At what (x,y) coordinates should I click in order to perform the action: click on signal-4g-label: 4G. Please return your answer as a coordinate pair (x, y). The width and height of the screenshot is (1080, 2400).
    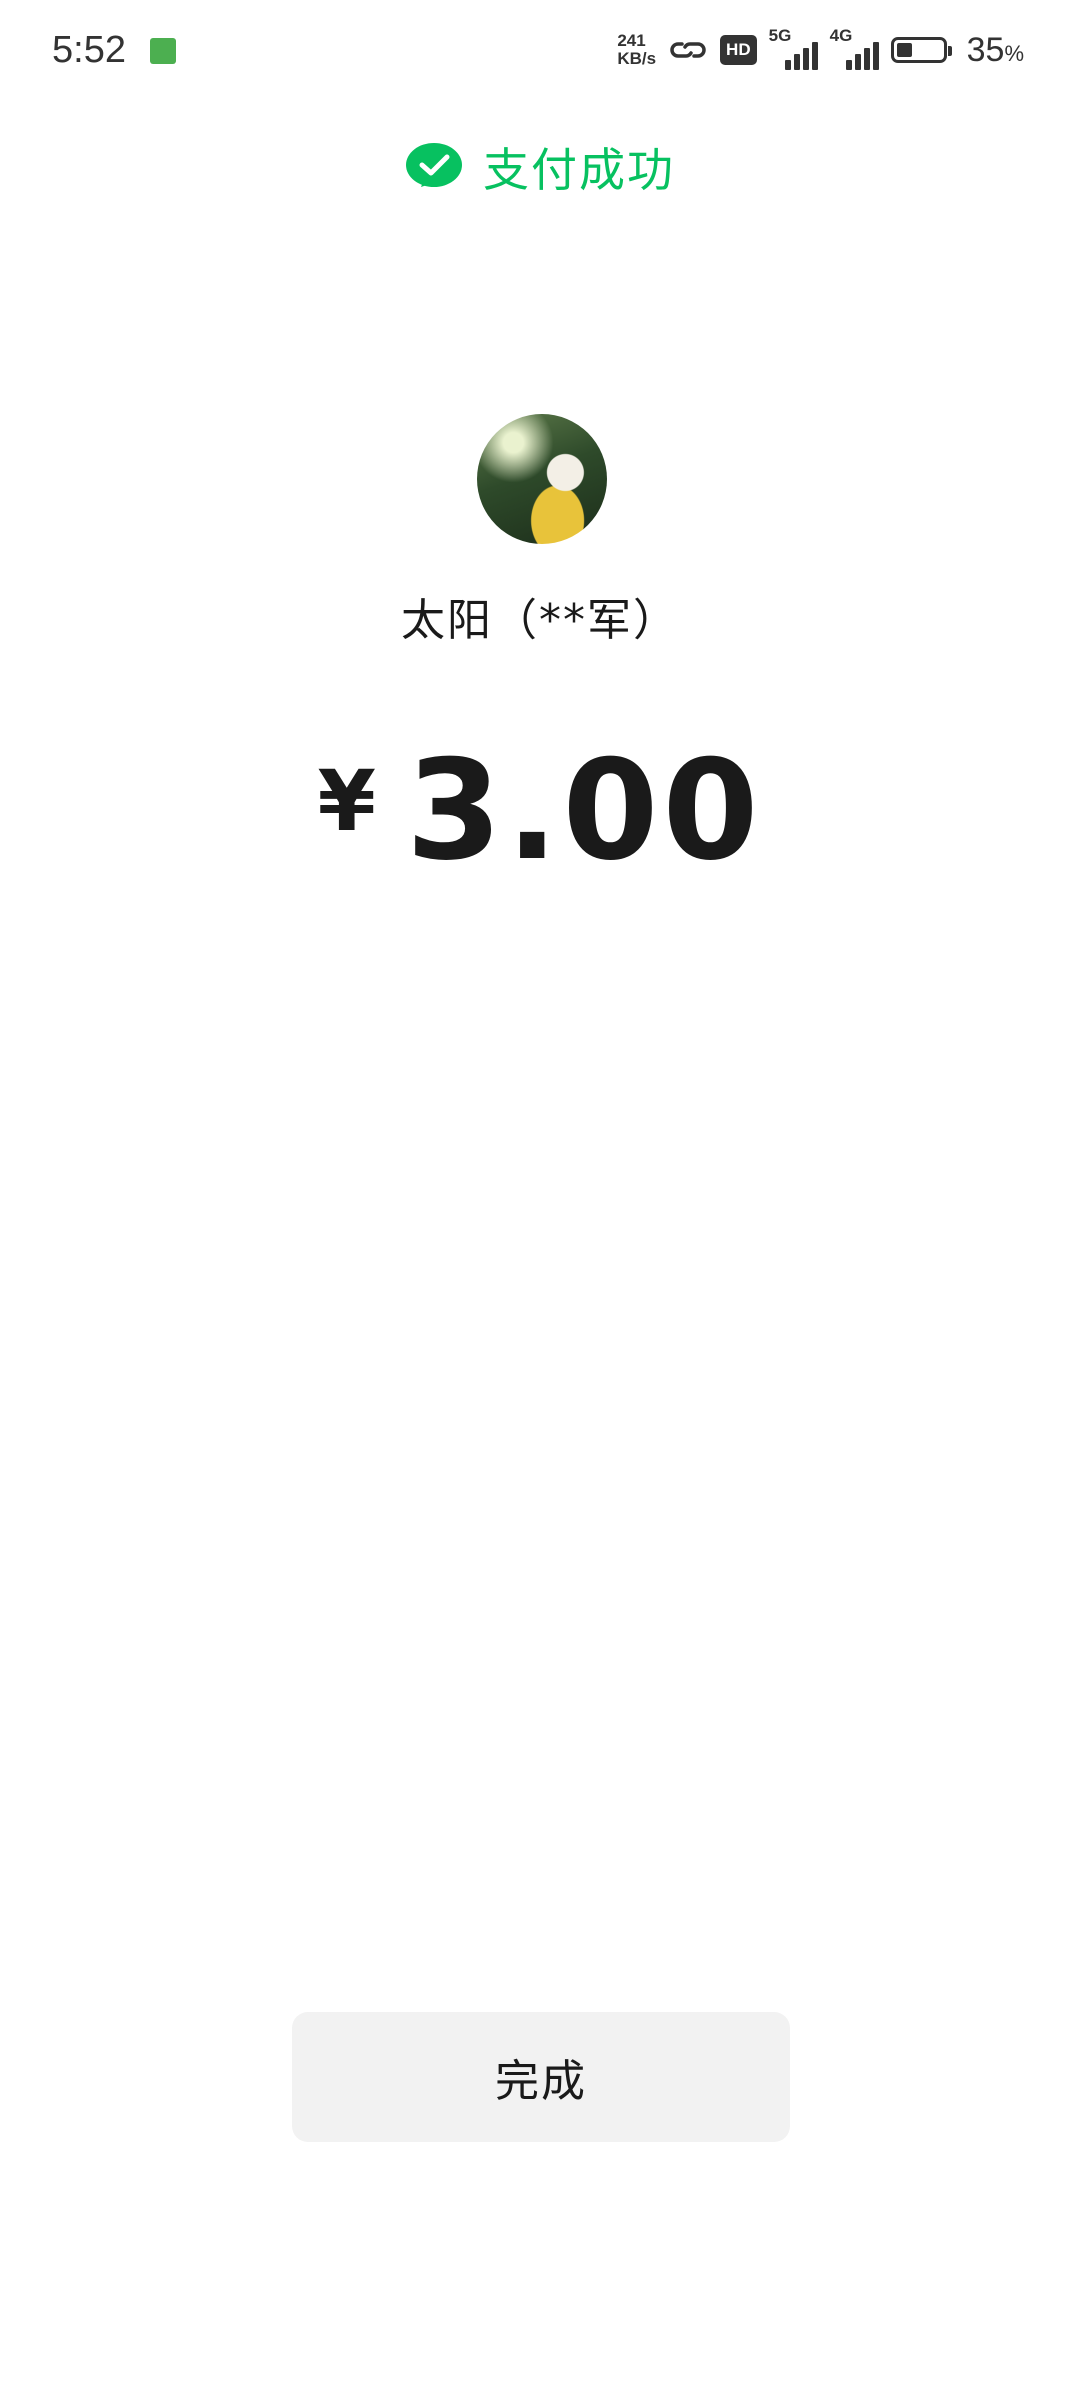
    Looking at the image, I should click on (841, 35).